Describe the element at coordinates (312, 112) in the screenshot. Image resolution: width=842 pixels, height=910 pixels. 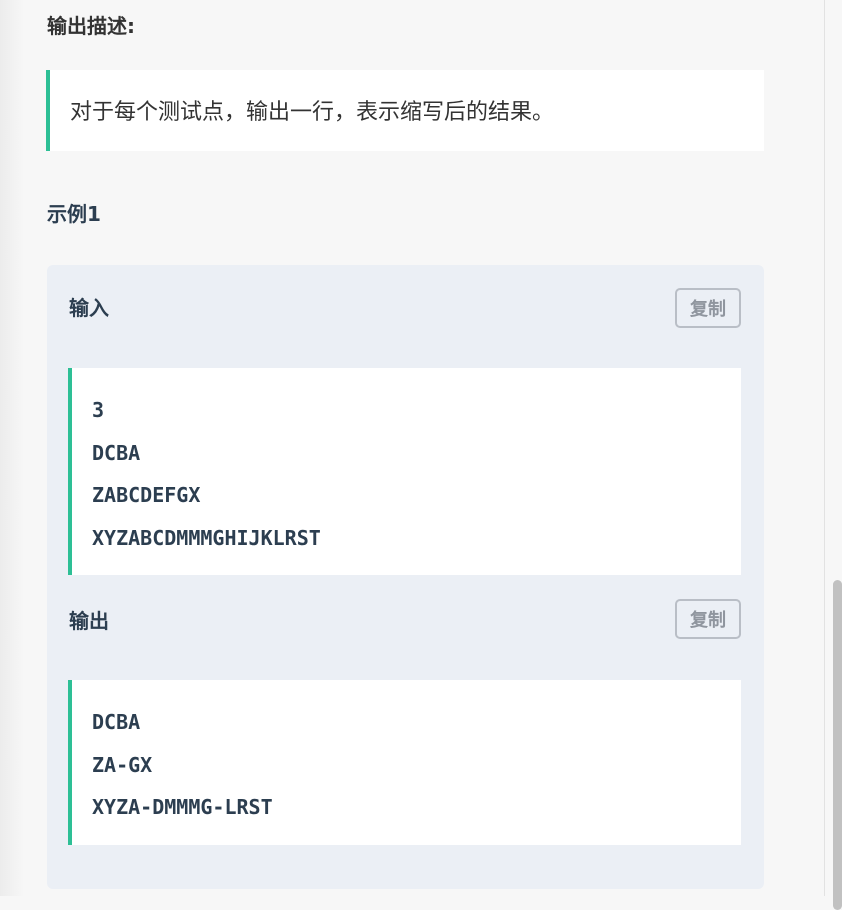
I see `output-description-text: 对于每个测试点，输出一行，表示缩写后的结果。` at that location.